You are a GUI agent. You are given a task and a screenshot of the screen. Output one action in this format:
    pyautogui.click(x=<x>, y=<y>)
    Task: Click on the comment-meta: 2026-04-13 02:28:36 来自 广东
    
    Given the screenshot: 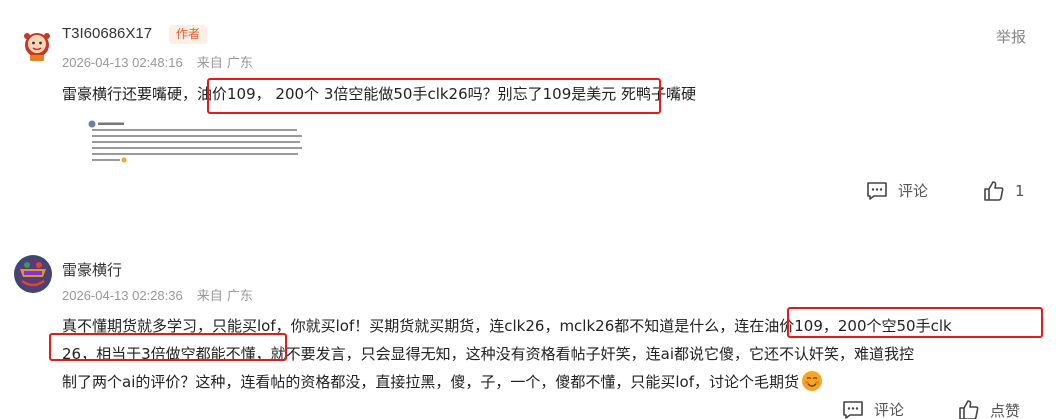 What is the action you would take?
    pyautogui.click(x=157, y=294)
    